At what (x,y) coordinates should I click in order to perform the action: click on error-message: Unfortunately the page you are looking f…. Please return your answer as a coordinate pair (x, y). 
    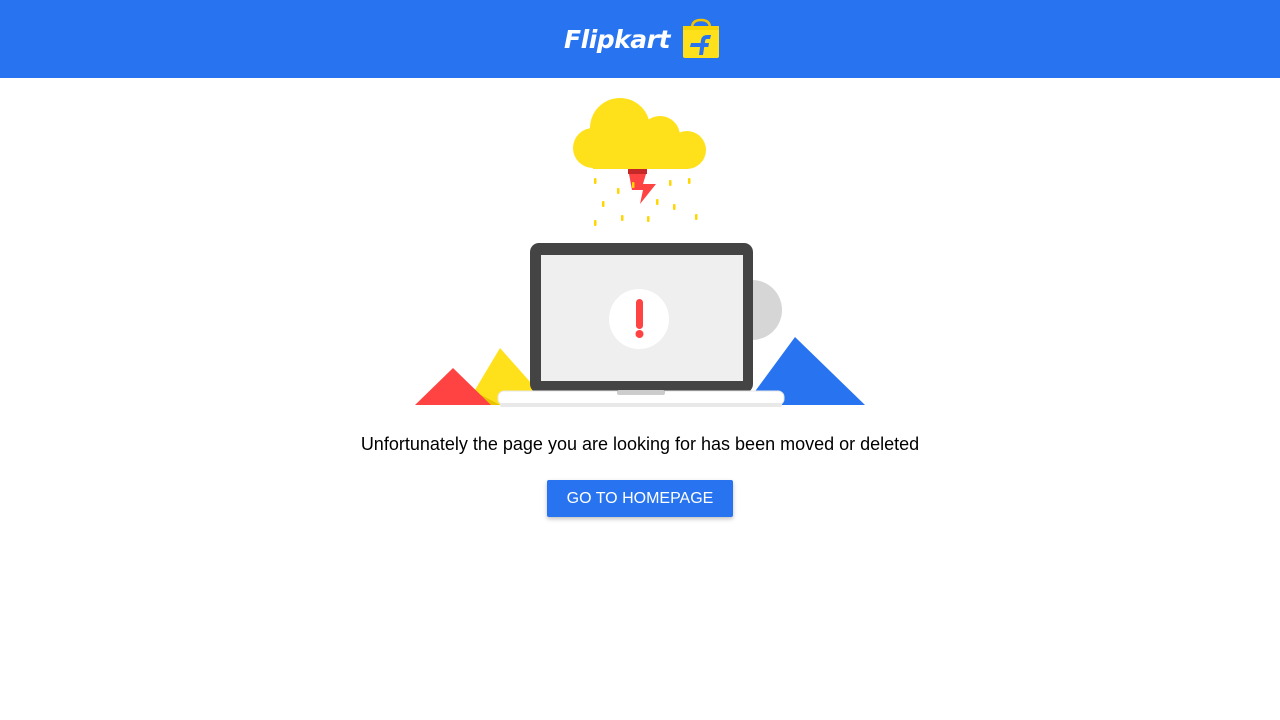
    Looking at the image, I should click on (640, 444).